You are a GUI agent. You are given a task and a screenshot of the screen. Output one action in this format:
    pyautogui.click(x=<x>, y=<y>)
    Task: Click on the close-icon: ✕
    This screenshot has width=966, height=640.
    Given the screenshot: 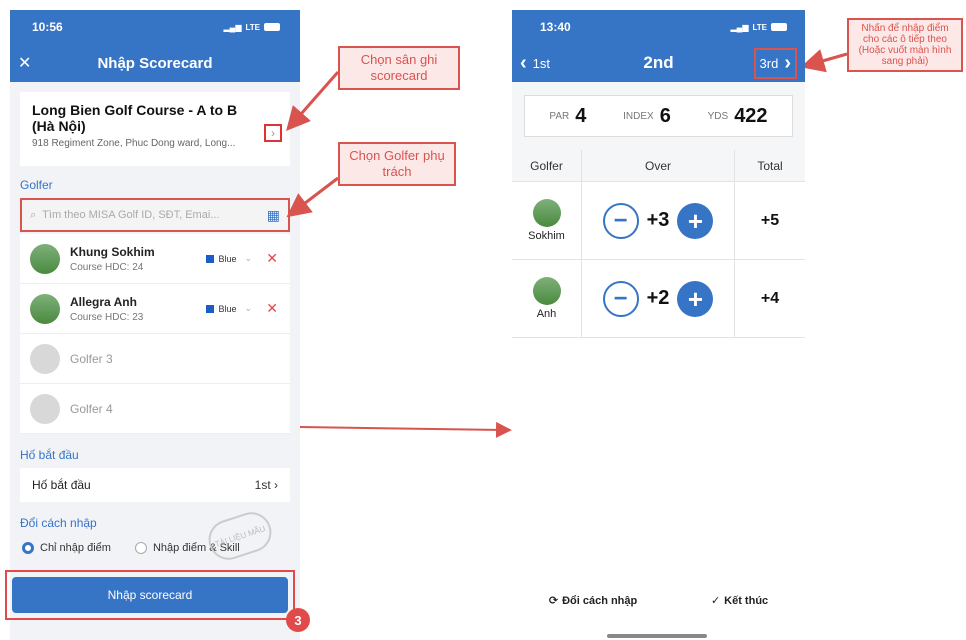 What is the action you would take?
    pyautogui.click(x=24, y=63)
    